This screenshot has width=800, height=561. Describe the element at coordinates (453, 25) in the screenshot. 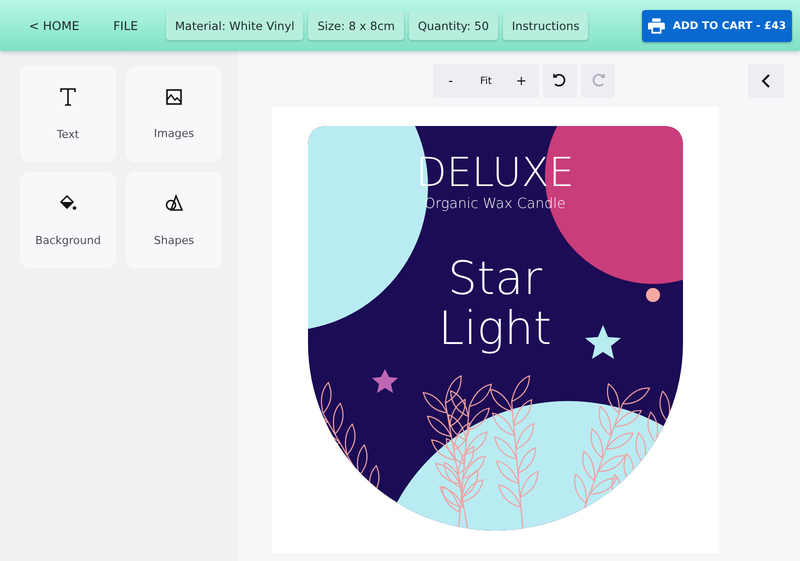

I see `option-button: Quantity: 50` at that location.